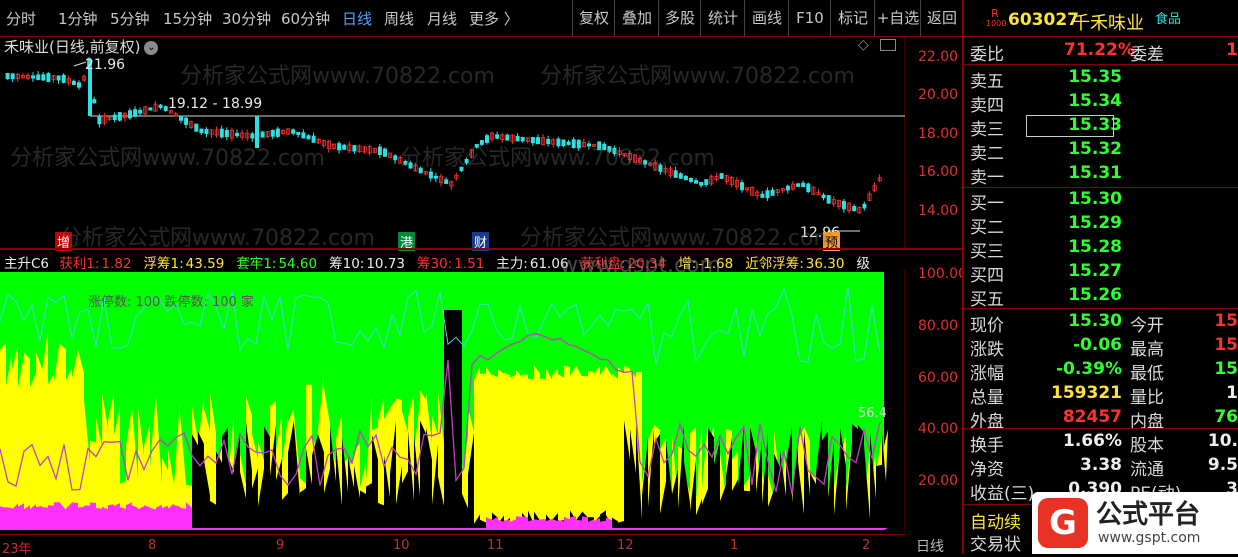 This screenshot has width=1238, height=557. I want to click on stat-label: 流通, so click(1147, 470).